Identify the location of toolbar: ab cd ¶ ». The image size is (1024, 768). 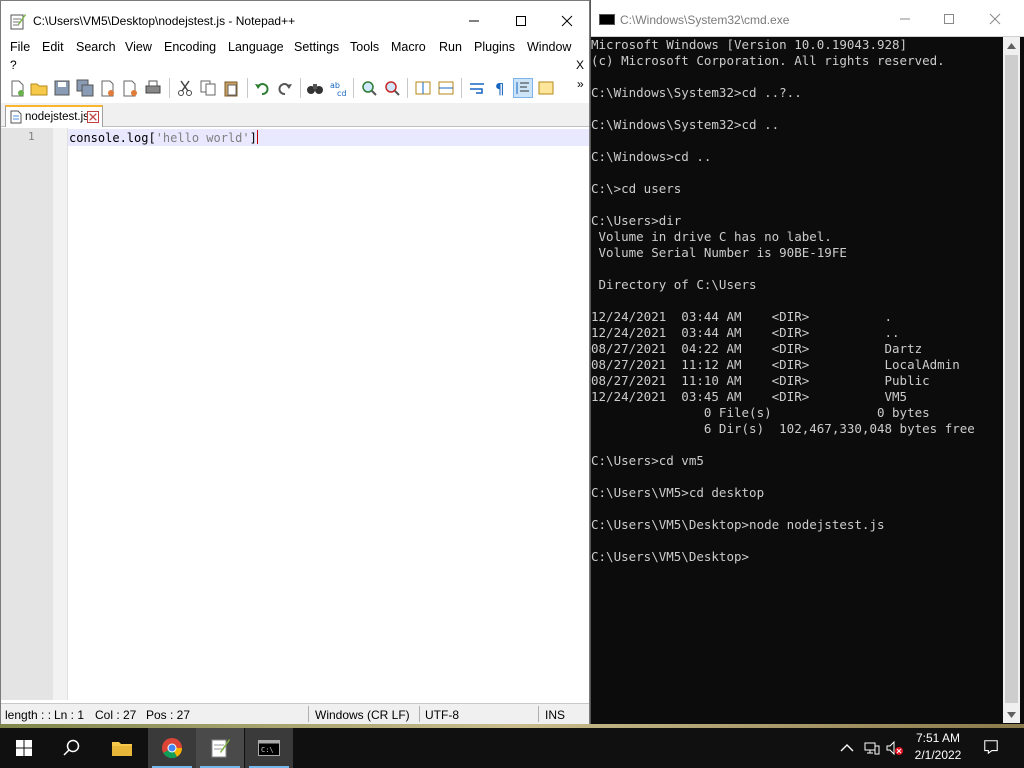
(295, 88).